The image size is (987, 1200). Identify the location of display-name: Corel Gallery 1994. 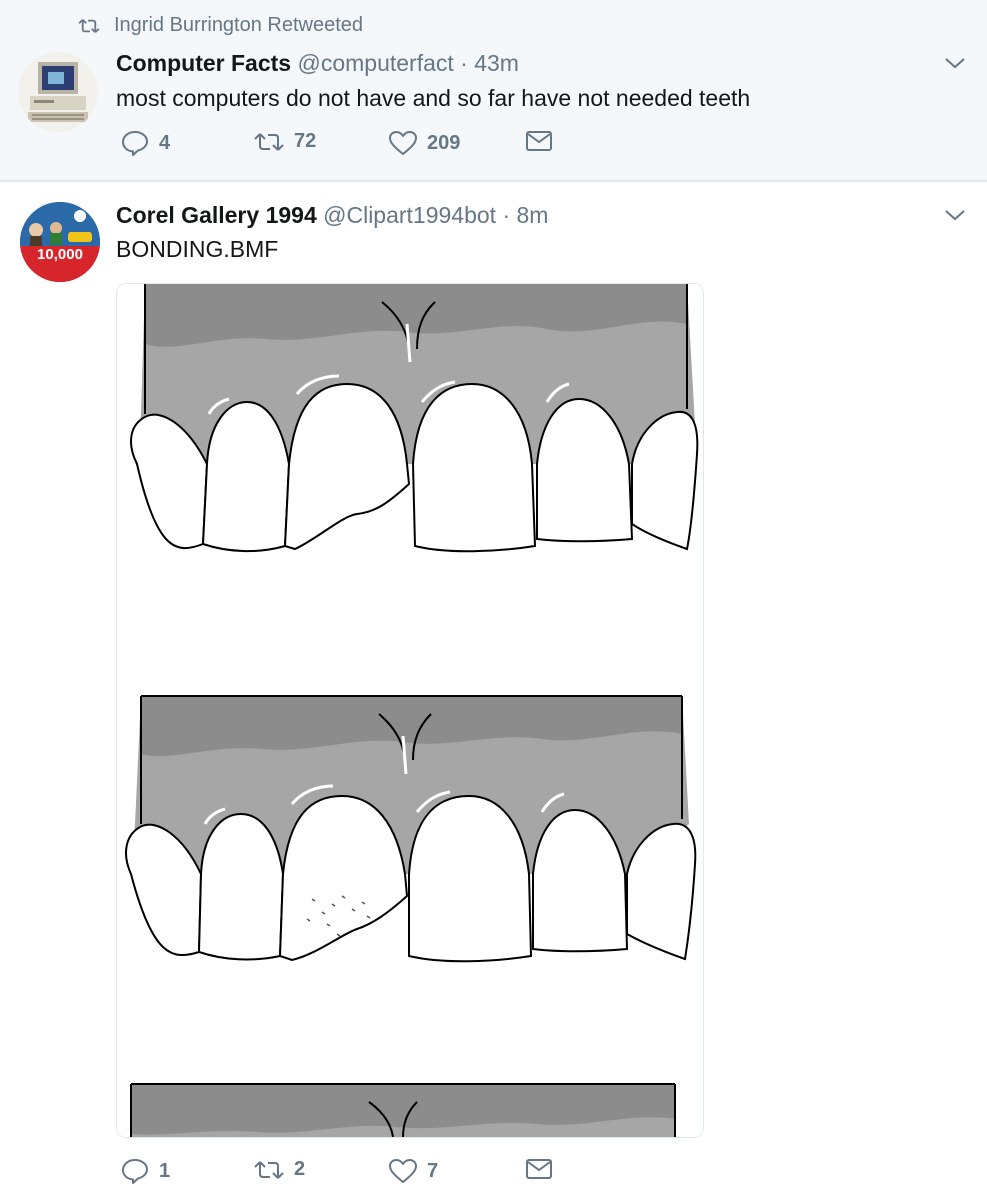
(216, 215).